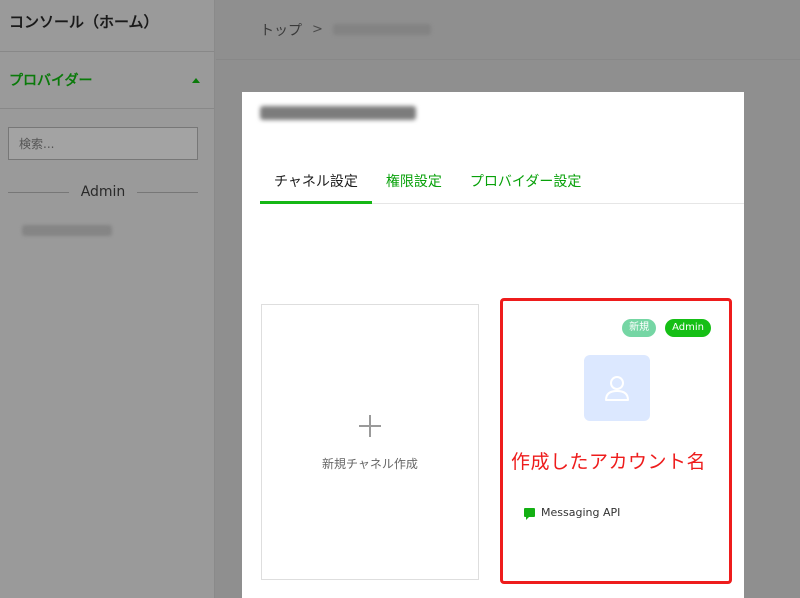 The image size is (800, 598). What do you see at coordinates (414, 187) in the screenshot?
I see `tab-permission-settings: 権限設定` at bounding box center [414, 187].